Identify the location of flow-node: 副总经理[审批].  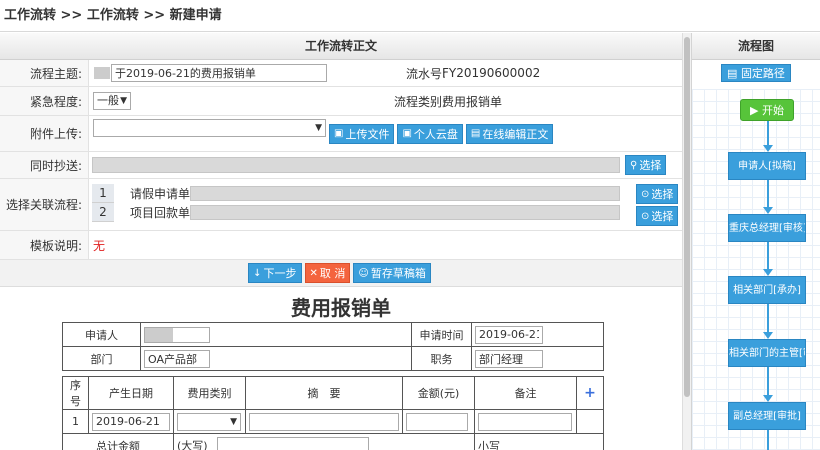
(767, 416).